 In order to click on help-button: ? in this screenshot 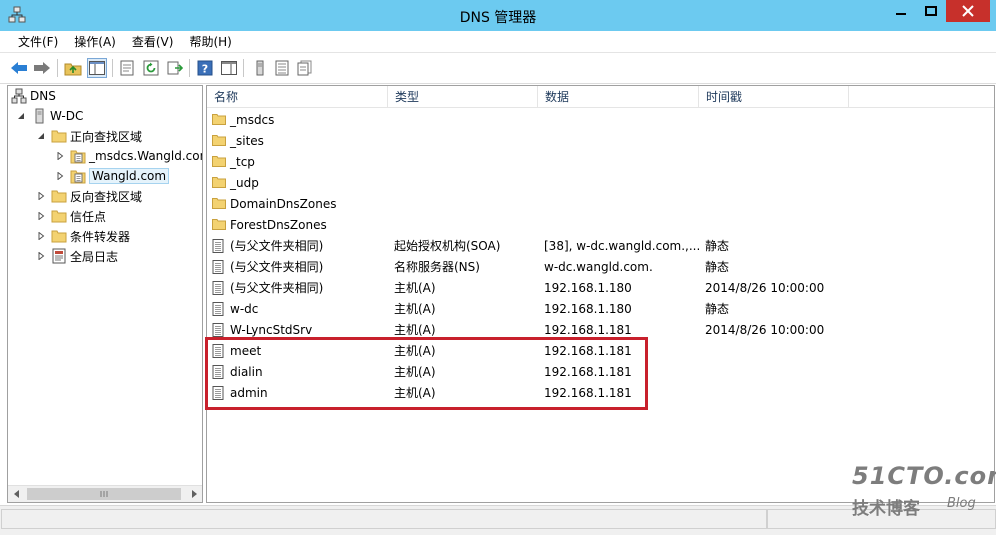, I will do `click(205, 68)`.